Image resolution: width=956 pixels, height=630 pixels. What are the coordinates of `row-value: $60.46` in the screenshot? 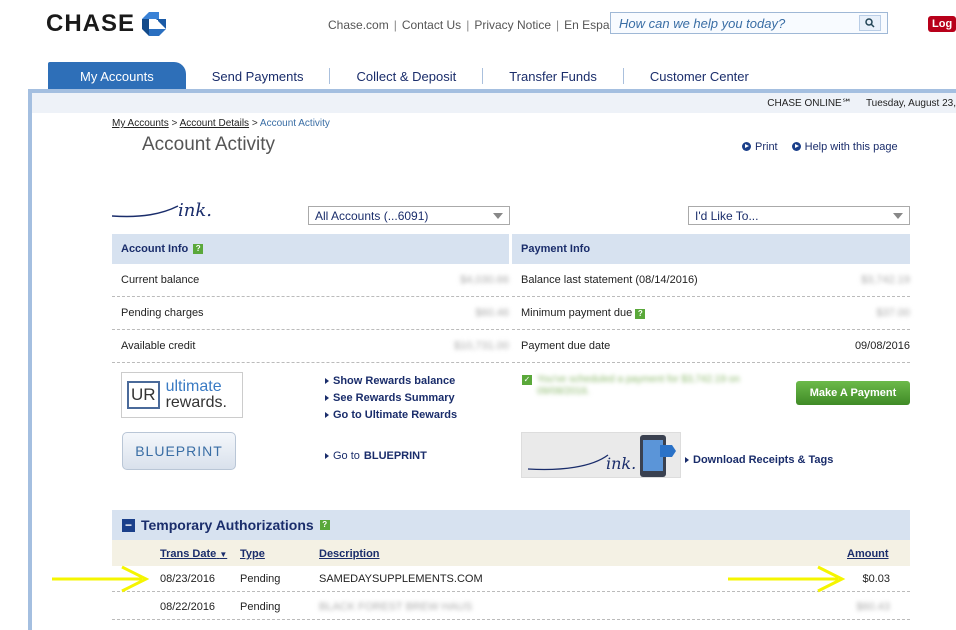 It's located at (492, 313).